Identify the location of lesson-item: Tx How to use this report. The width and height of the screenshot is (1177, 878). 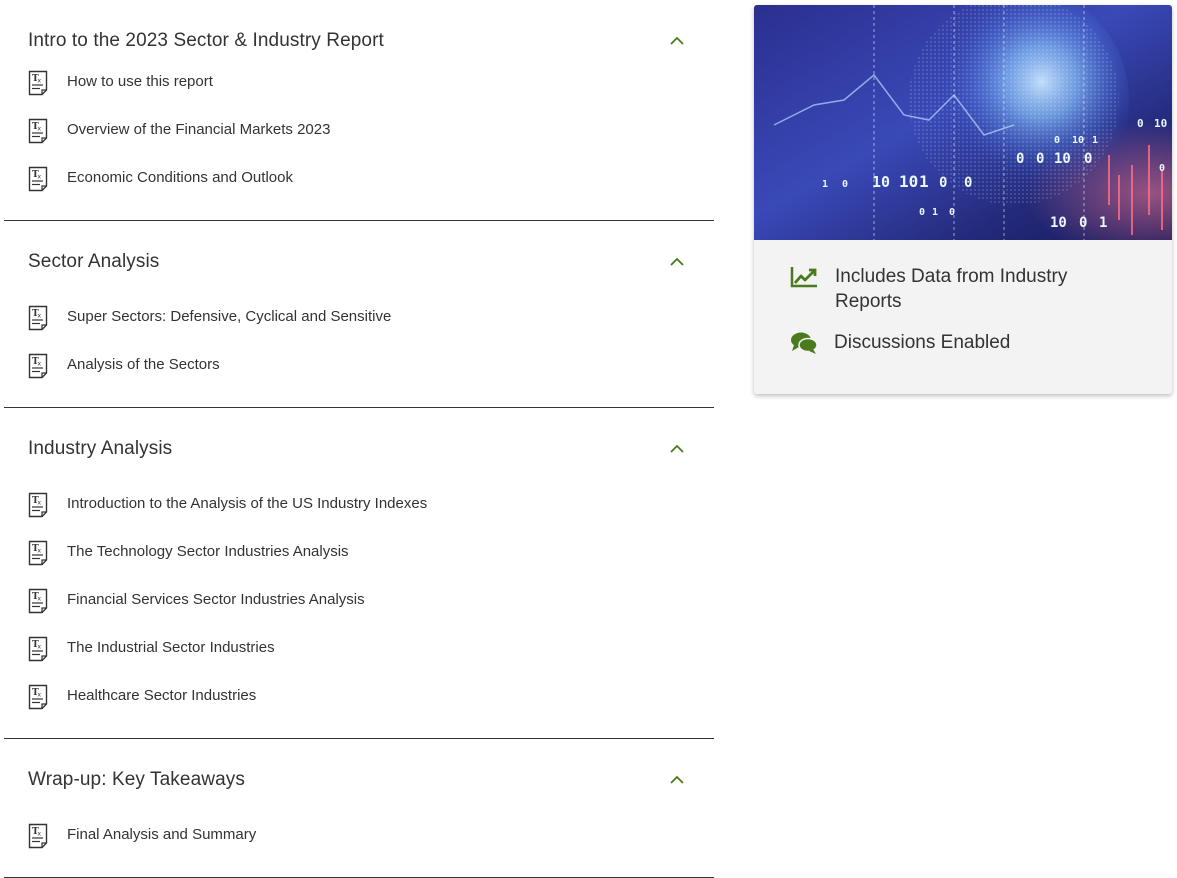
(359, 92).